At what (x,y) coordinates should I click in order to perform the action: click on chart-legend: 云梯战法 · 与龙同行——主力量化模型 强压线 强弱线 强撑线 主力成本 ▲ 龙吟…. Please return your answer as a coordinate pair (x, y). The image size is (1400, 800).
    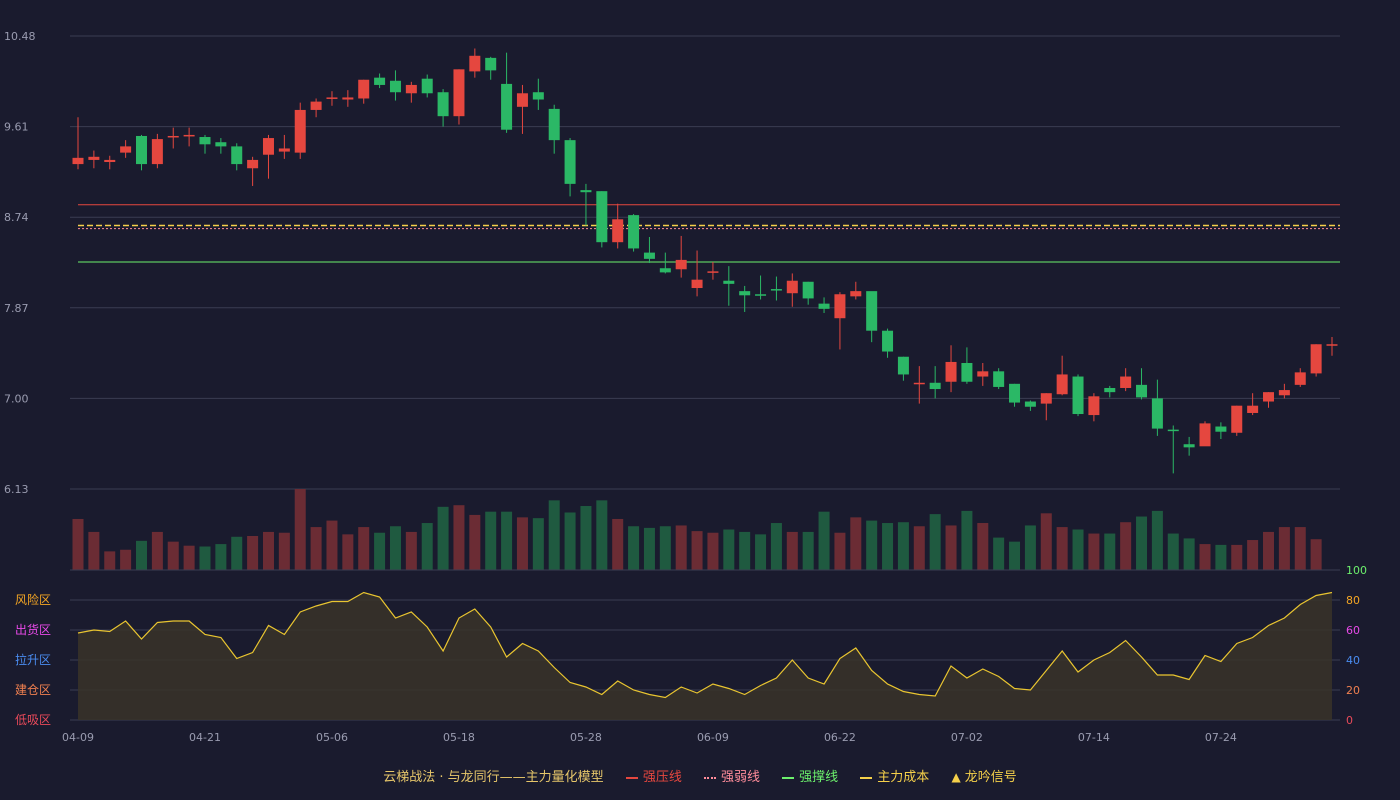
    Looking at the image, I should click on (700, 775).